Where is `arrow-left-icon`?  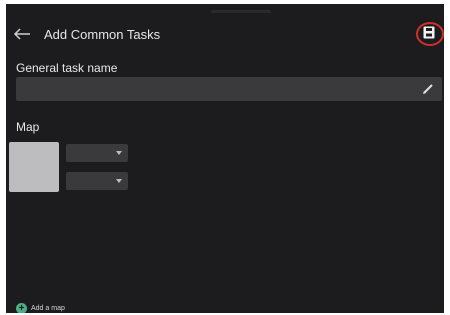 arrow-left-icon is located at coordinates (22, 34).